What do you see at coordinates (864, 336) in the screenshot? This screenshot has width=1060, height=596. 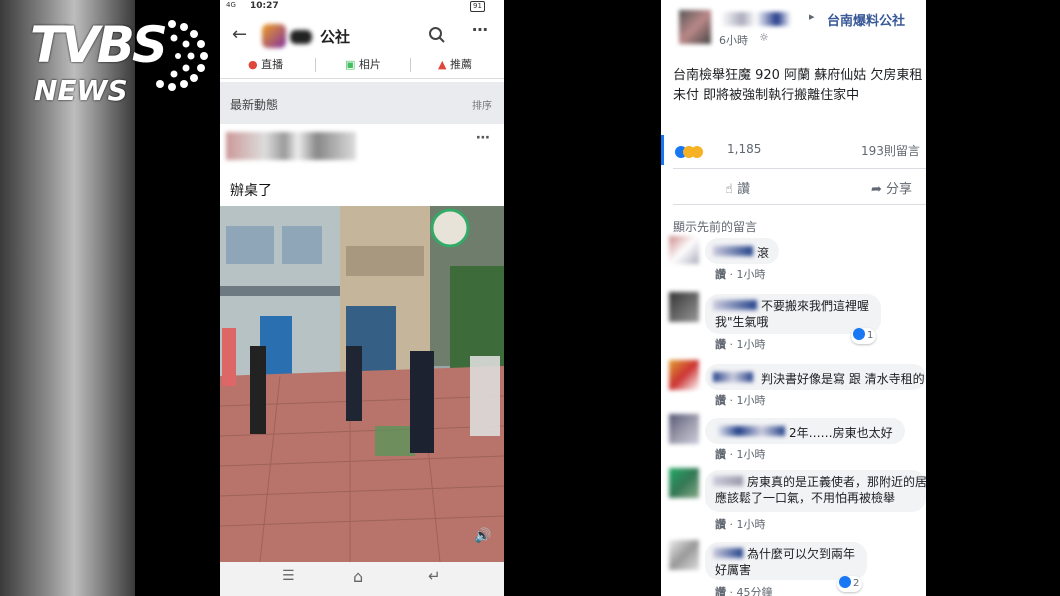 I see `comment-reaction-badge: 1` at bounding box center [864, 336].